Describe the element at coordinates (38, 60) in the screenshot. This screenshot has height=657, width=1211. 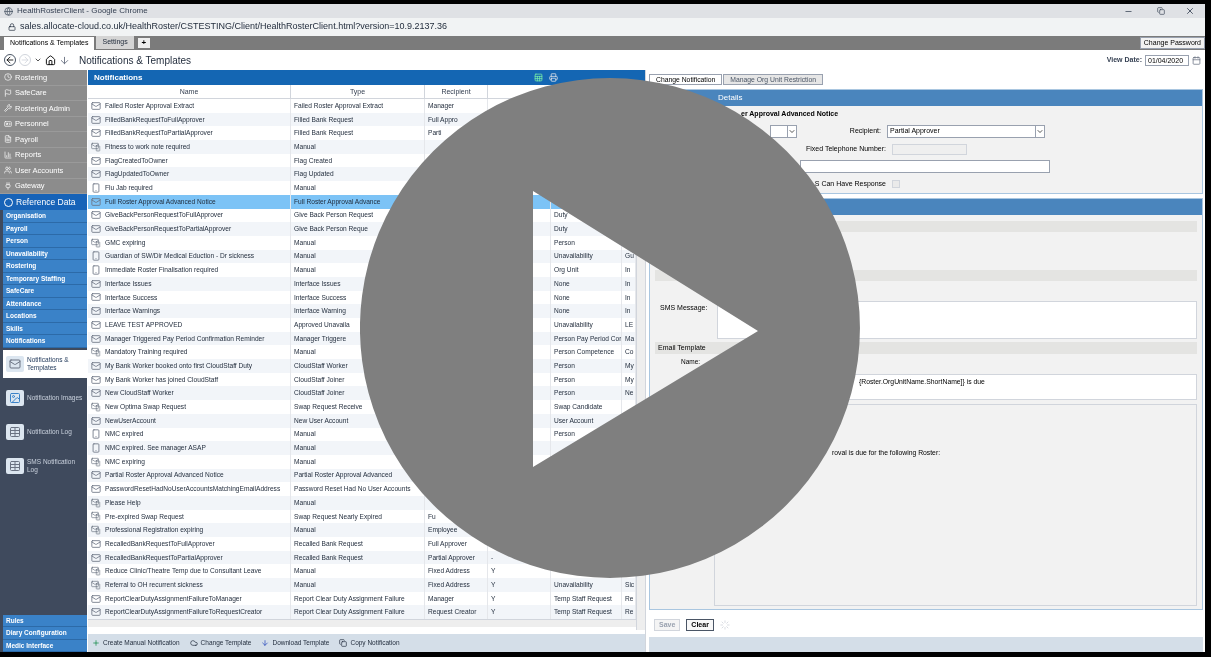
I see `dropdown-icon` at that location.